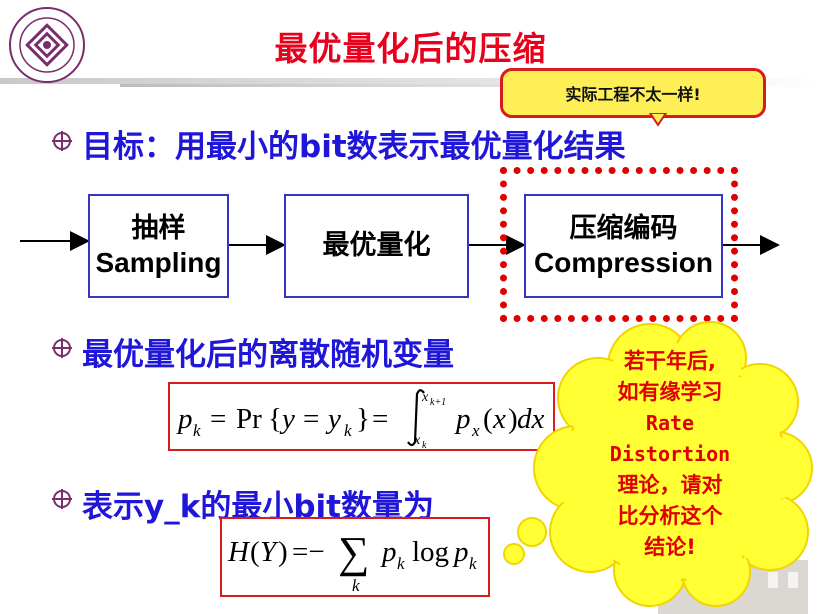 The height and width of the screenshot is (614, 821). I want to click on callout-pointer, so click(658, 120).